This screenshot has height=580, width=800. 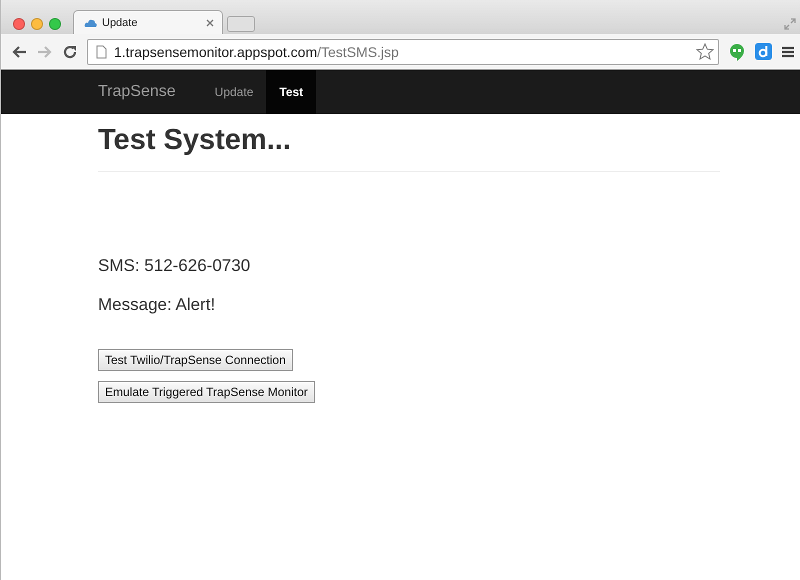 What do you see at coordinates (206, 392) in the screenshot?
I see `action-button: Emulate Triggered TrapSense Monitor` at bounding box center [206, 392].